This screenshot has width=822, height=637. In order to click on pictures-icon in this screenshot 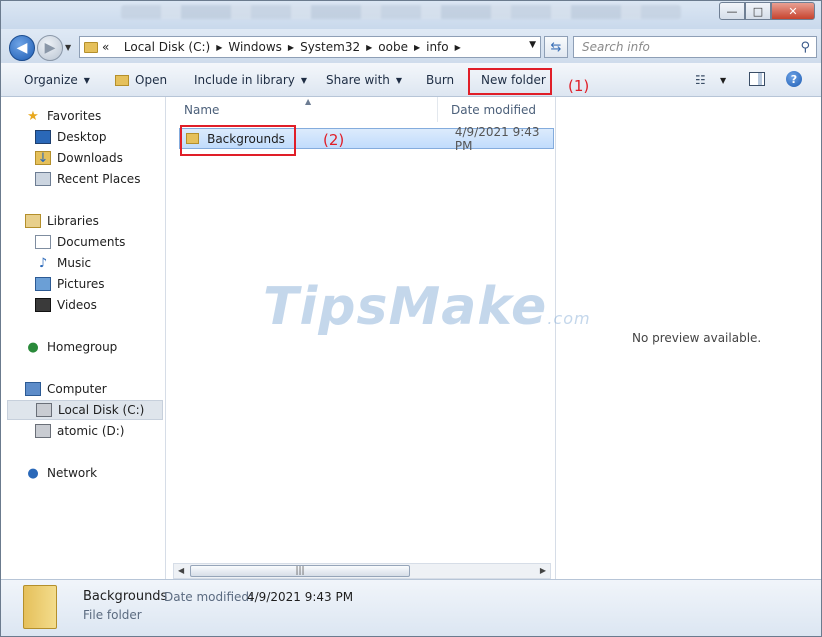, I will do `click(43, 284)`.